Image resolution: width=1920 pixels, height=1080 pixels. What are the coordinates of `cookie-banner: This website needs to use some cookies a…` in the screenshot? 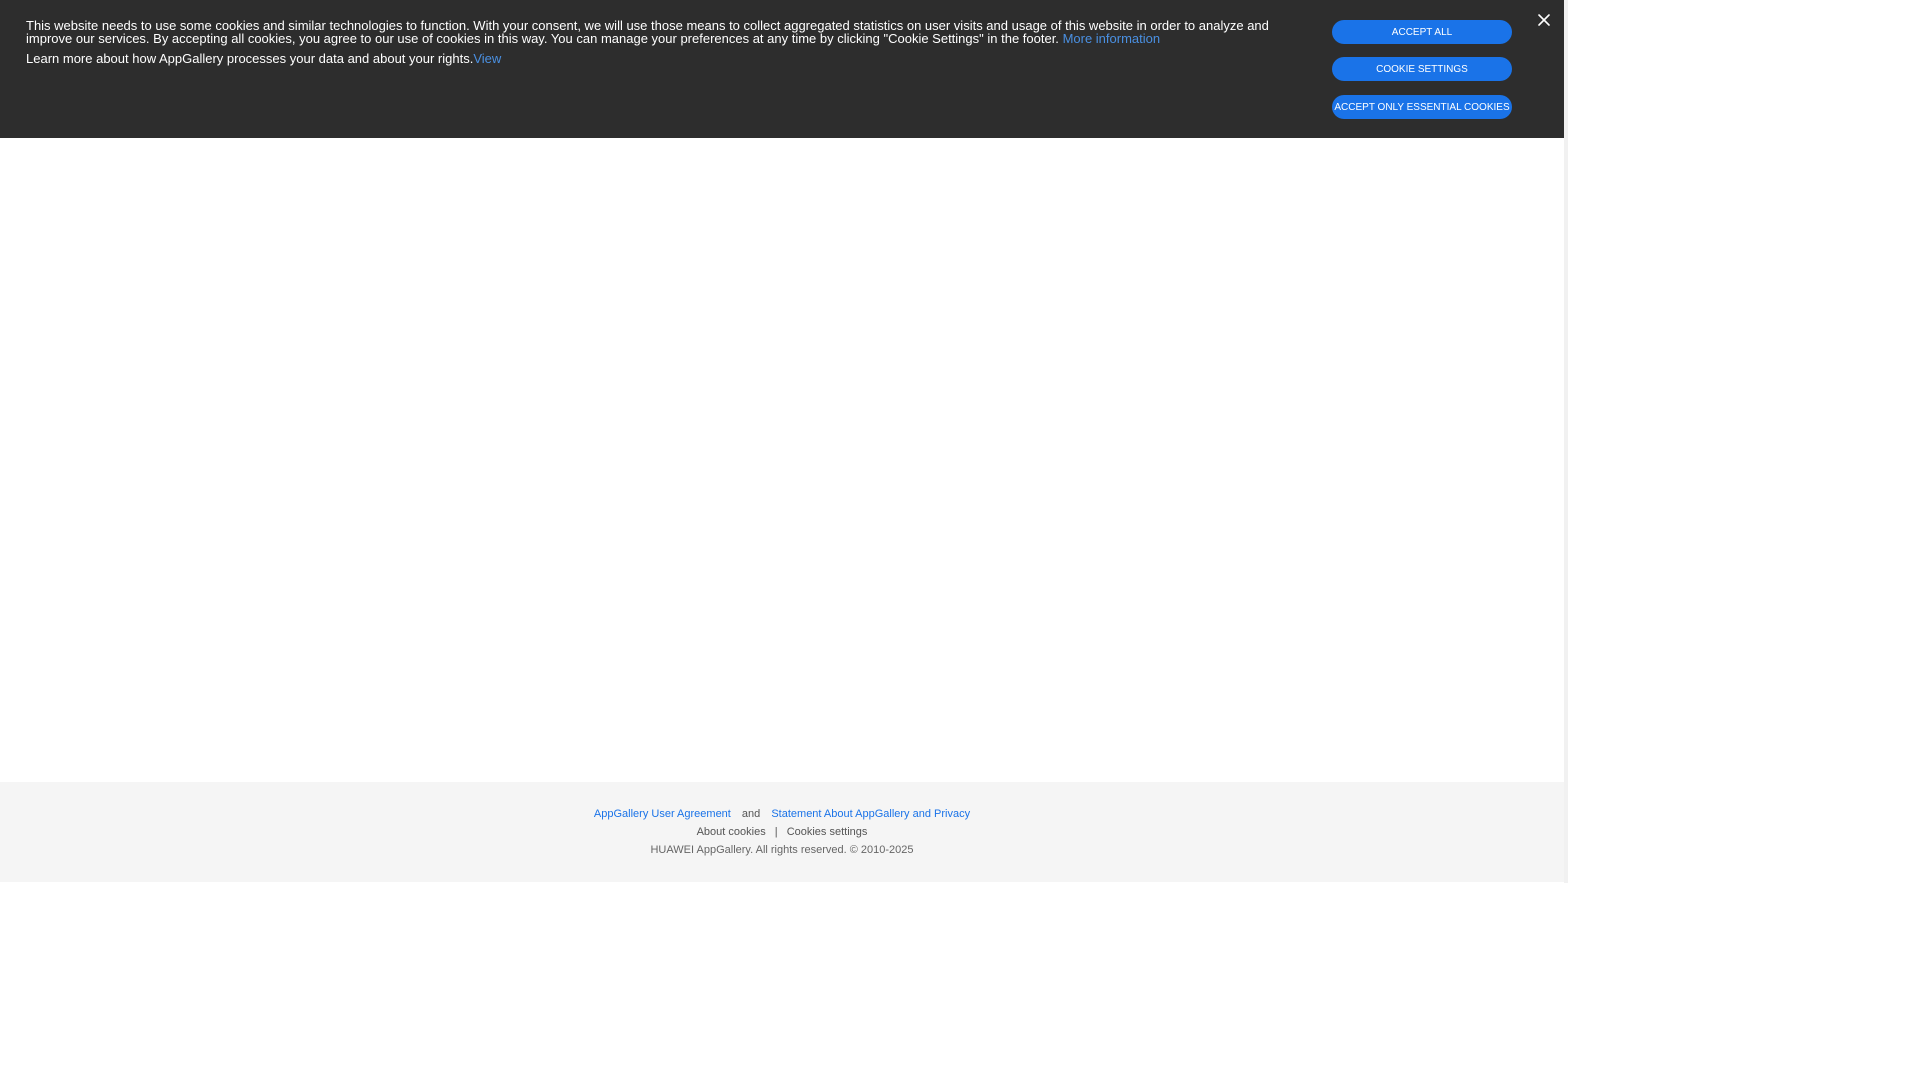 It's located at (782, 69).